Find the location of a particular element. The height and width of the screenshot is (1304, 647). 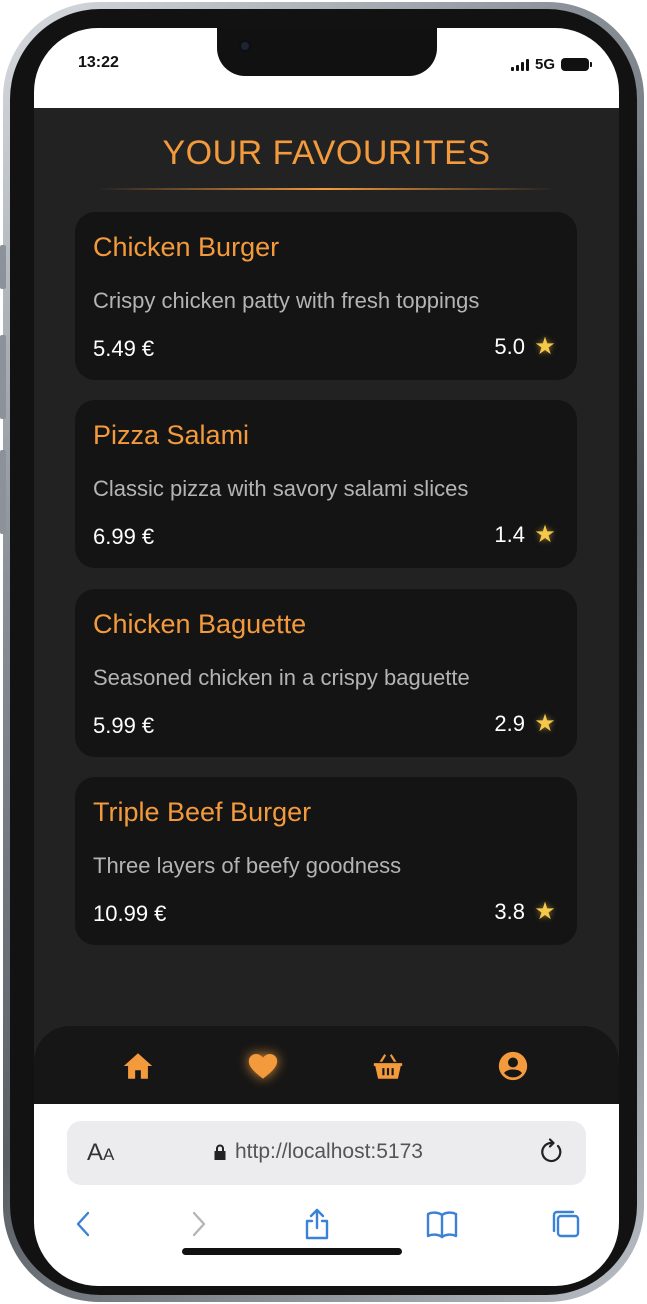

home-icon is located at coordinates (138, 1066).